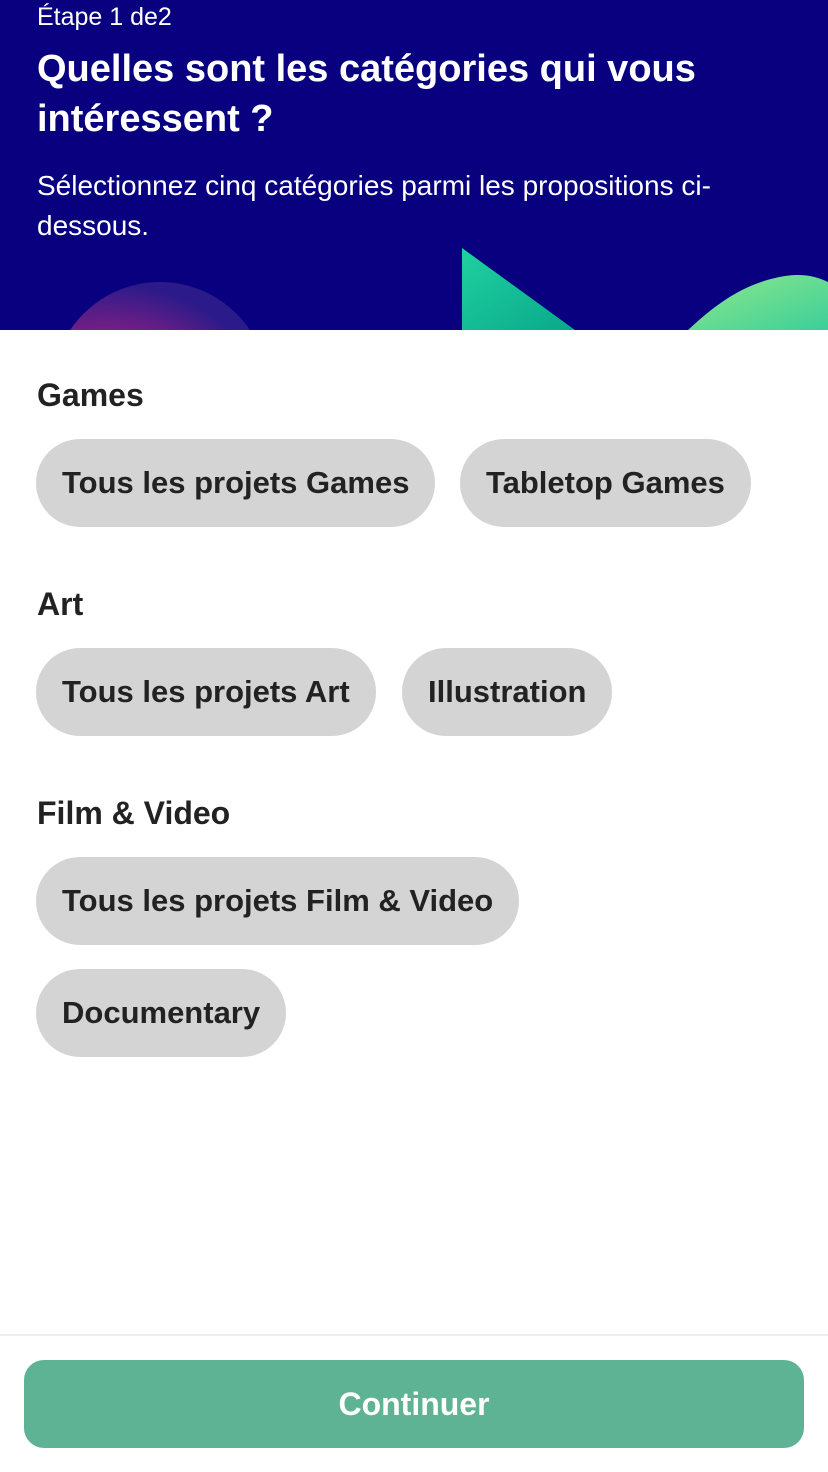 The image size is (828, 1472). I want to click on teal-triangle-shape, so click(518, 289).